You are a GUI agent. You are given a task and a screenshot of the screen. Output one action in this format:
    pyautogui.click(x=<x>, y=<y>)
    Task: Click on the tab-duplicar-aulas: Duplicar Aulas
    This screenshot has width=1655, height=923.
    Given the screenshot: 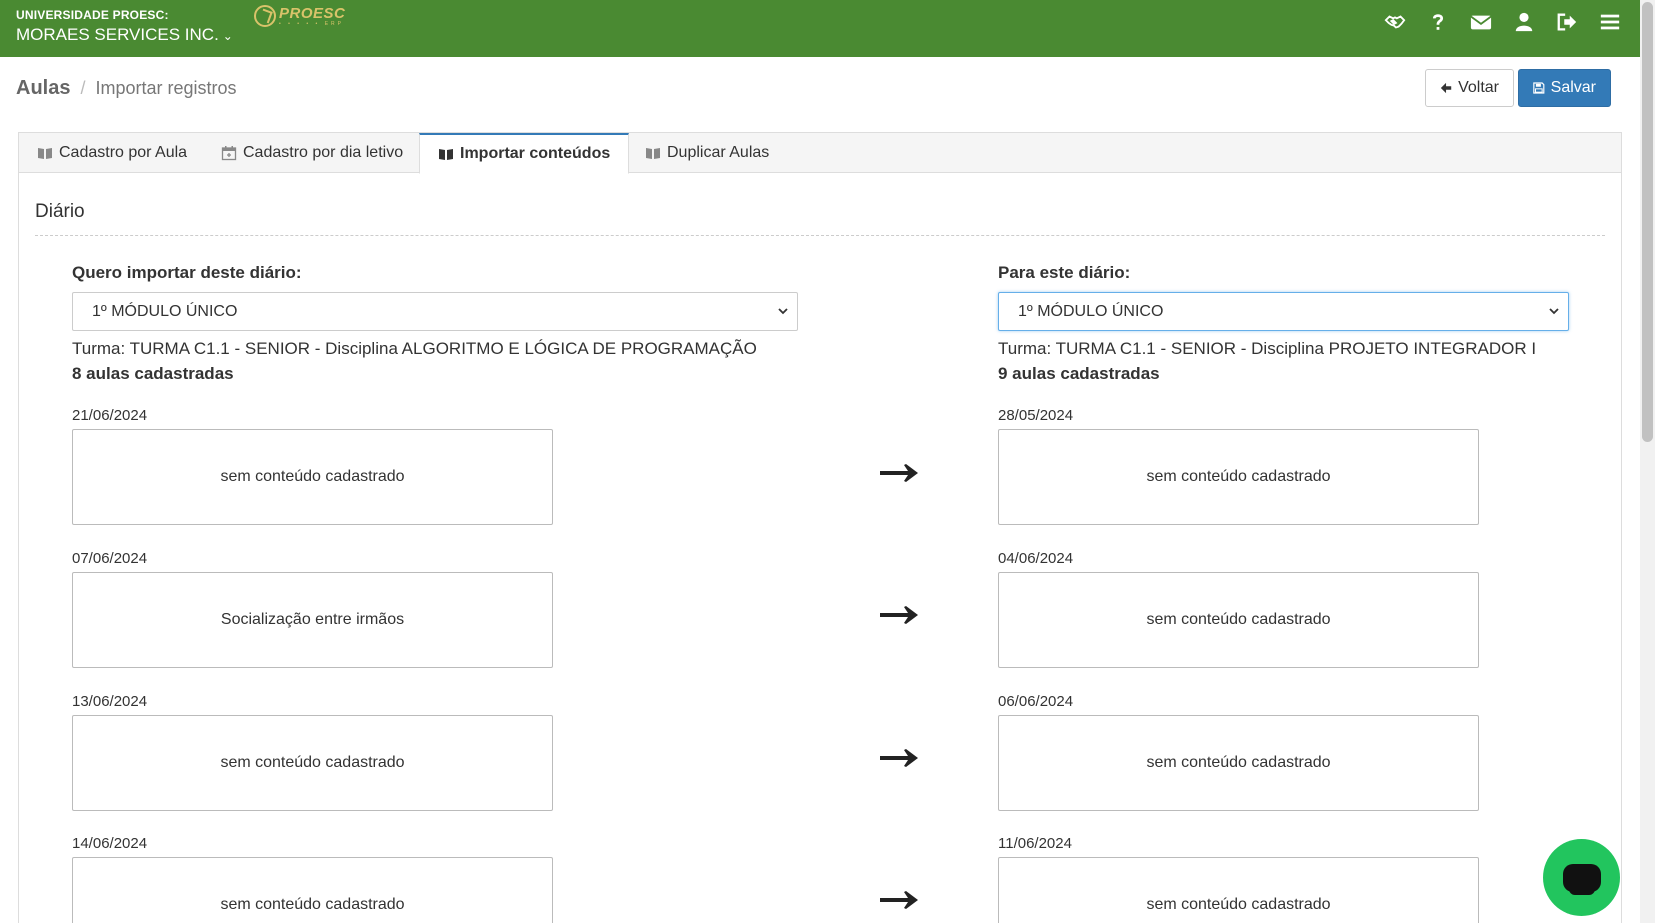 What is the action you would take?
    pyautogui.click(x=707, y=153)
    